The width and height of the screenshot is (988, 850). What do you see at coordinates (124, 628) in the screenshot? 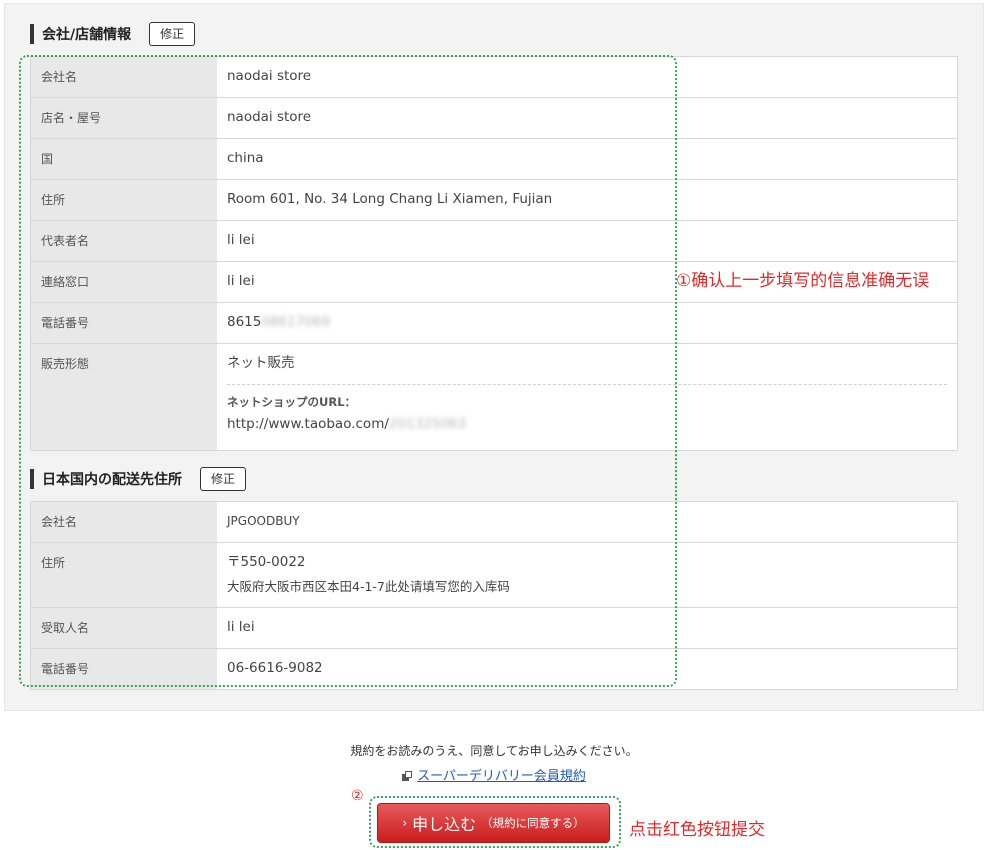
I see `row-label: 受取人名` at bounding box center [124, 628].